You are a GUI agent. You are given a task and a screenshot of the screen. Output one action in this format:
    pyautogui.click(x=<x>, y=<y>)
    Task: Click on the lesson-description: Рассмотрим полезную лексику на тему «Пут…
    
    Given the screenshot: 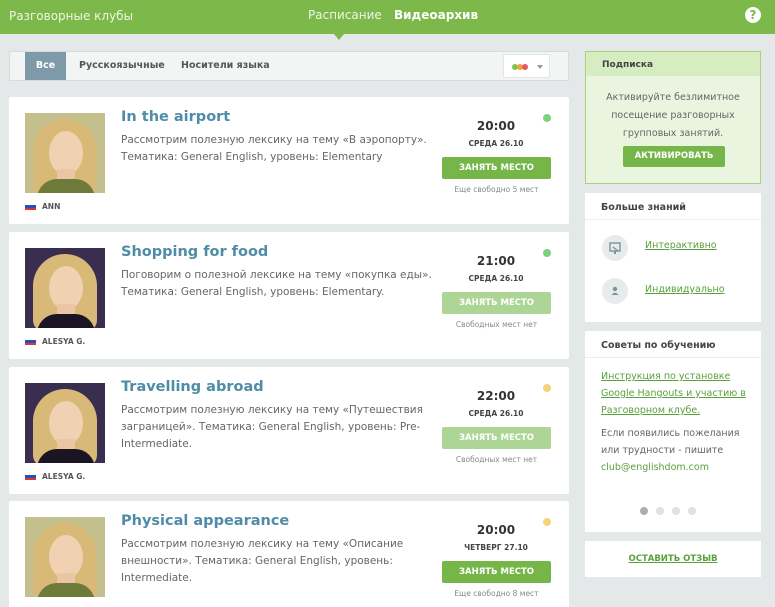 What is the action you would take?
    pyautogui.click(x=272, y=427)
    